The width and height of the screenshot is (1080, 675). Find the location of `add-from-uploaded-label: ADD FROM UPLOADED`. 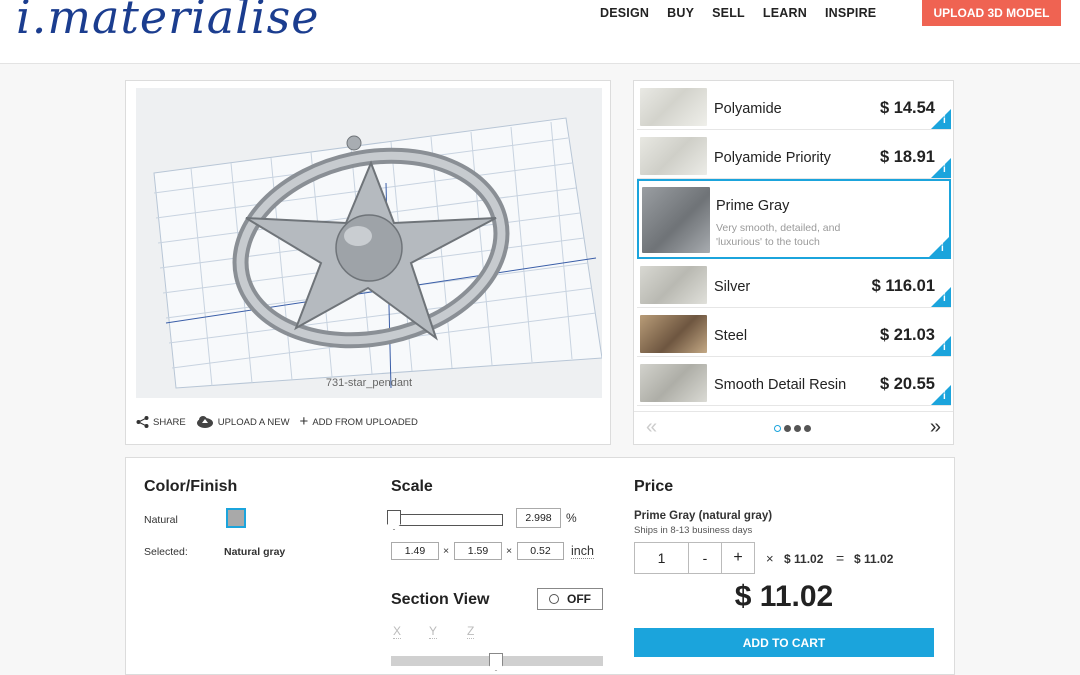

add-from-uploaded-label: ADD FROM UPLOADED is located at coordinates (365, 422).